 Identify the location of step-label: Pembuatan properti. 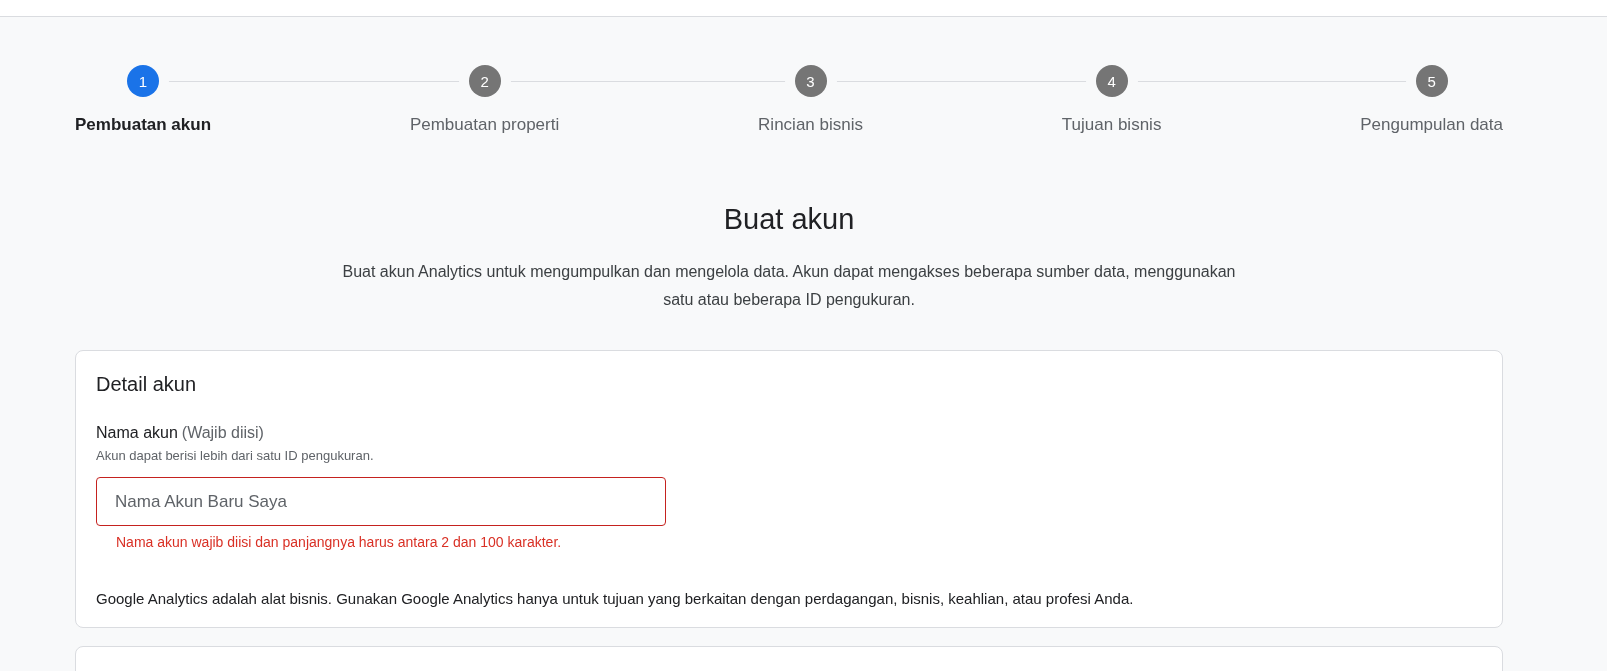
(484, 125).